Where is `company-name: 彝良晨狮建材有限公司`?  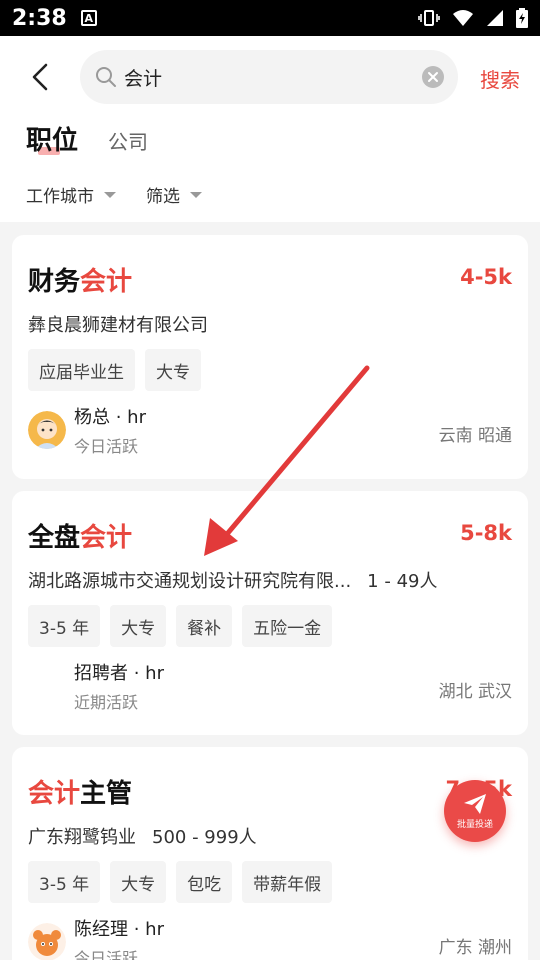 company-name: 彝良晨狮建材有限公司 is located at coordinates (118, 324).